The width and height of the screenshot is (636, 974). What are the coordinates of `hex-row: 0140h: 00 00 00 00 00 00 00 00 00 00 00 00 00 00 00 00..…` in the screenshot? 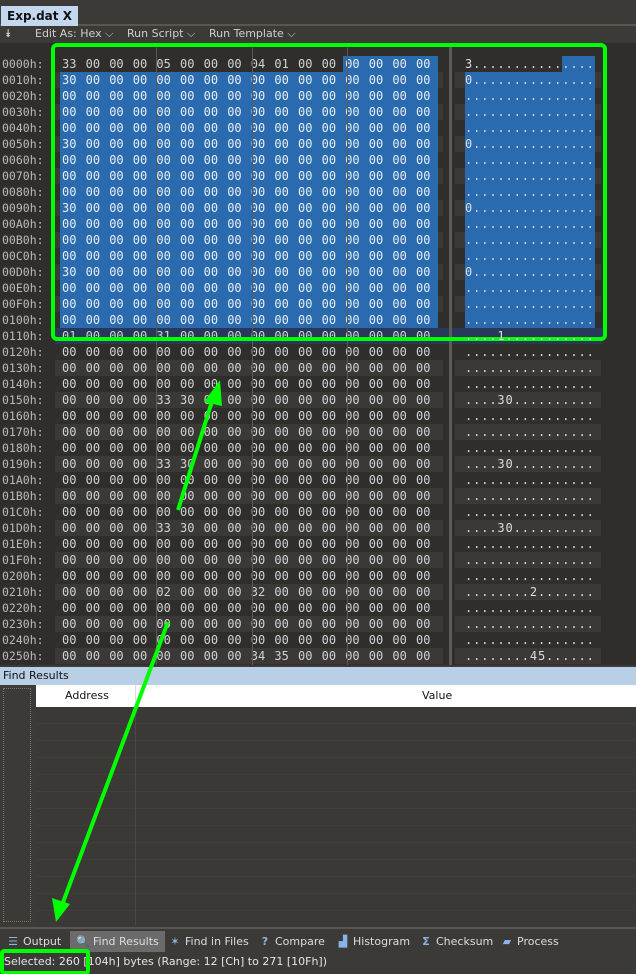 It's located at (318, 384).